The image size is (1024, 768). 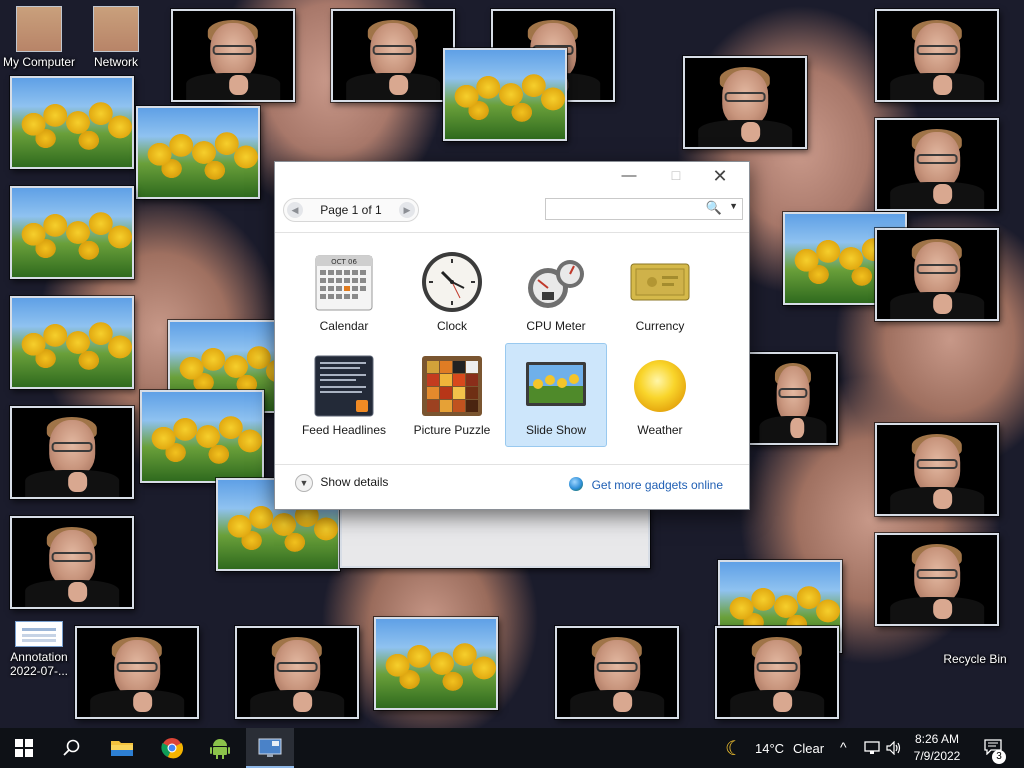 What do you see at coordinates (714, 208) in the screenshot?
I see `search-icon: 🔍` at bounding box center [714, 208].